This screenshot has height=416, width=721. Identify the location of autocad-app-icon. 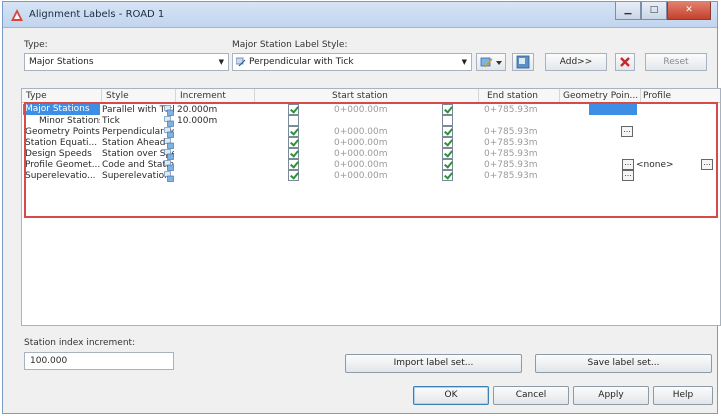
(17, 15).